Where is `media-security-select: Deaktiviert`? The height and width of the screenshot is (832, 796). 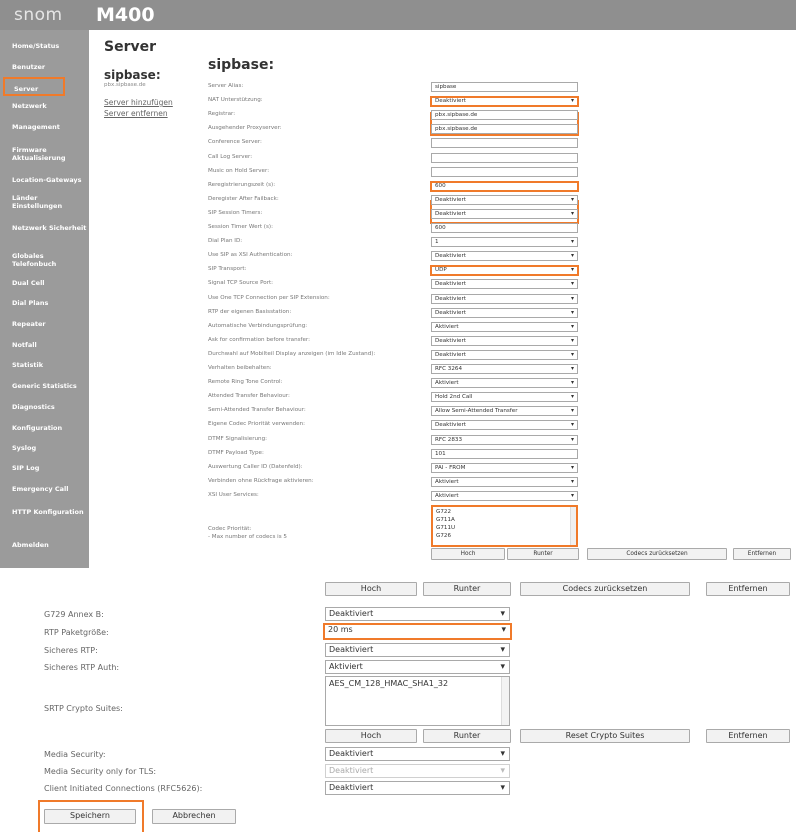
media-security-select: Deaktiviert is located at coordinates (417, 754).